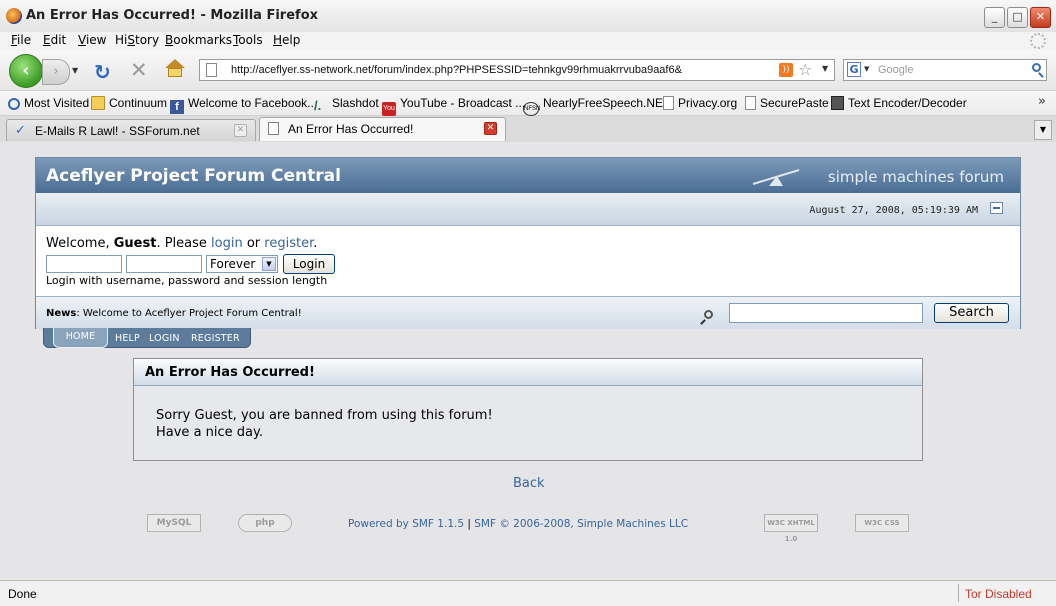 The height and width of the screenshot is (606, 1056). Describe the element at coordinates (137, 40) in the screenshot. I see `menu-history: HiStory` at that location.